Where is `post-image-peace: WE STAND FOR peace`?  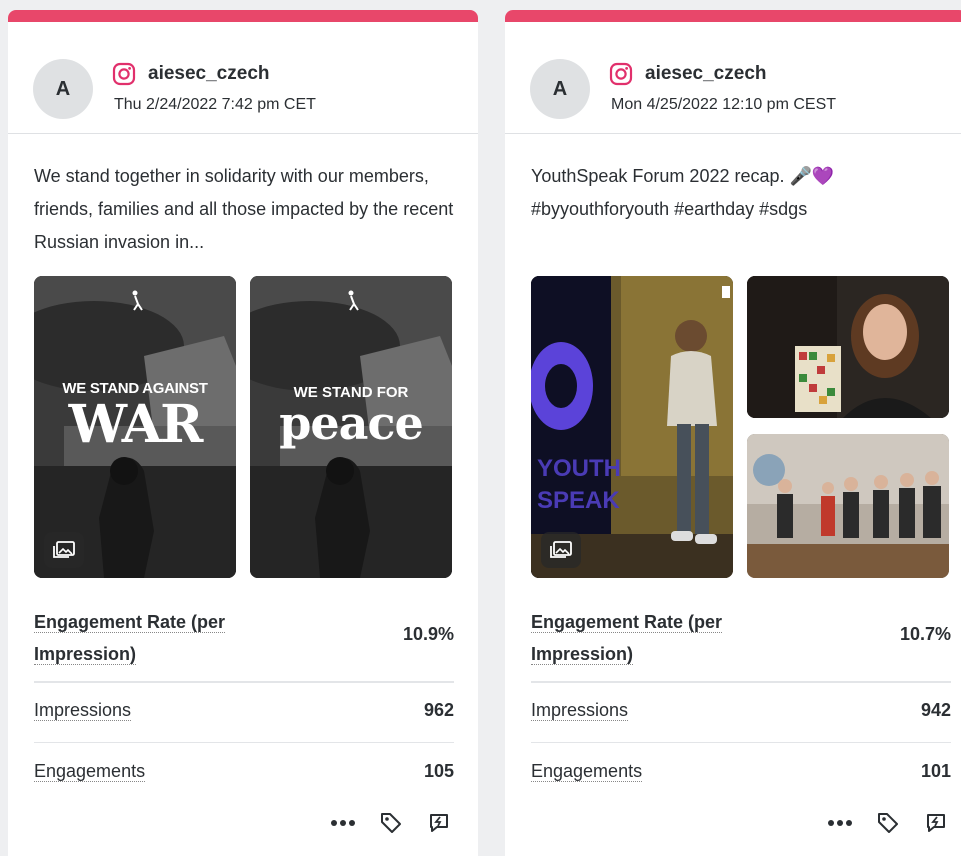
post-image-peace: WE STAND FOR peace is located at coordinates (351, 427).